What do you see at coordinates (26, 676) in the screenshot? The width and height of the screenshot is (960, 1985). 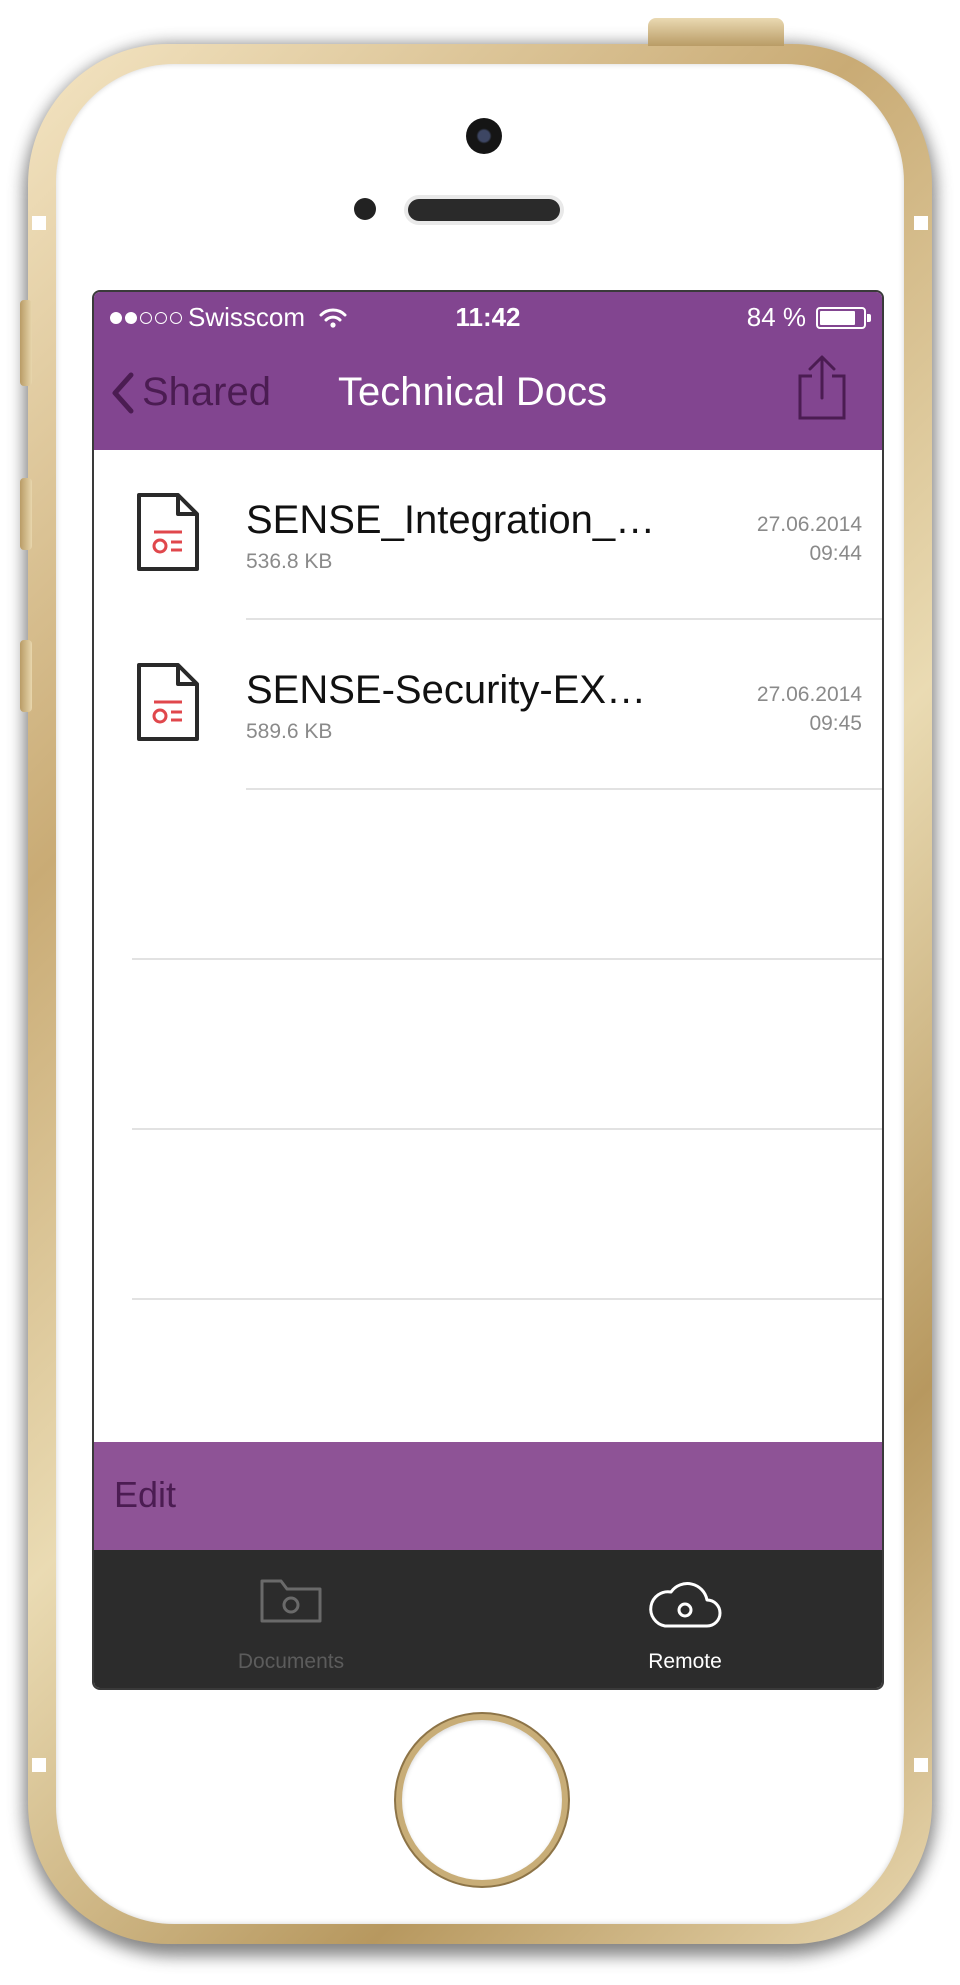 I see `volume-down-button` at bounding box center [26, 676].